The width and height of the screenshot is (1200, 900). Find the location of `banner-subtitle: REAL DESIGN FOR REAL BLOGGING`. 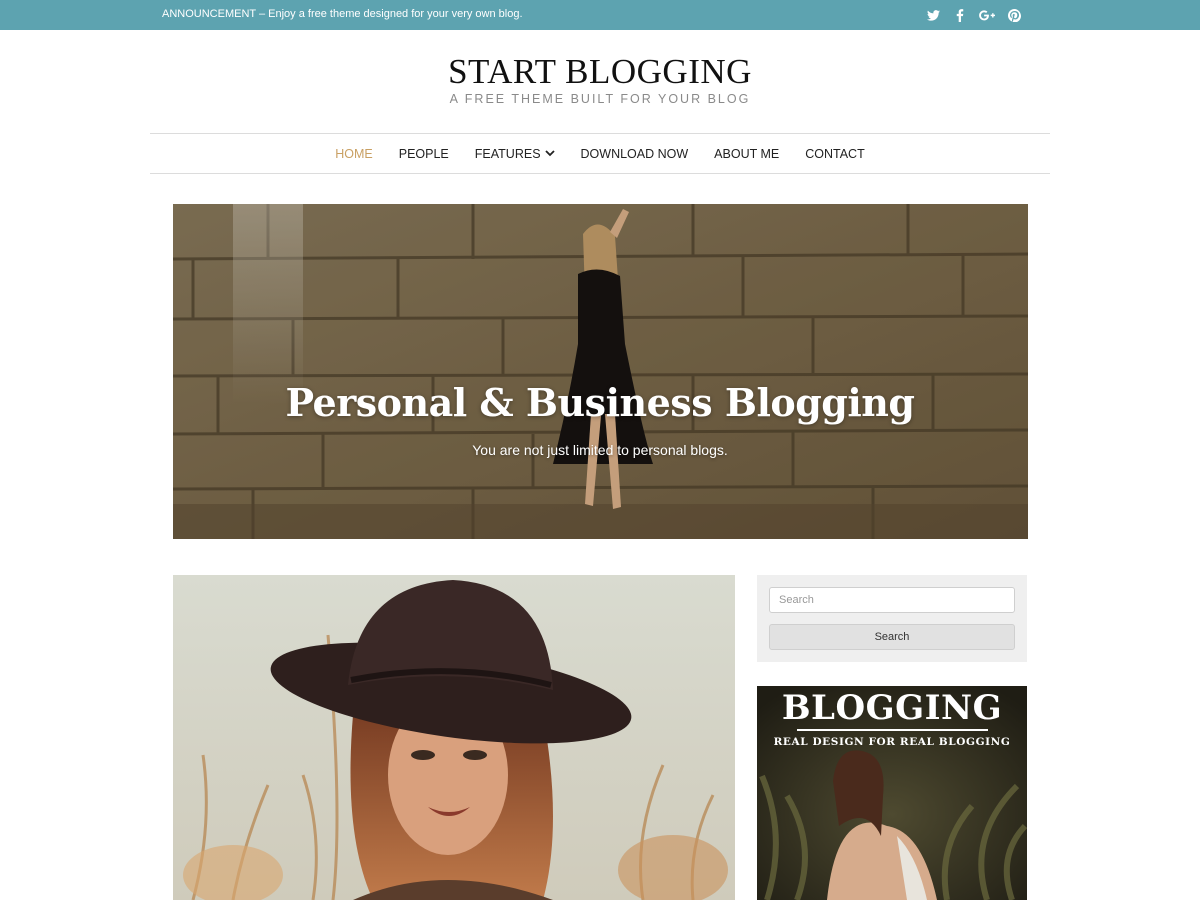

banner-subtitle: REAL DESIGN FOR REAL BLOGGING is located at coordinates (892, 742).